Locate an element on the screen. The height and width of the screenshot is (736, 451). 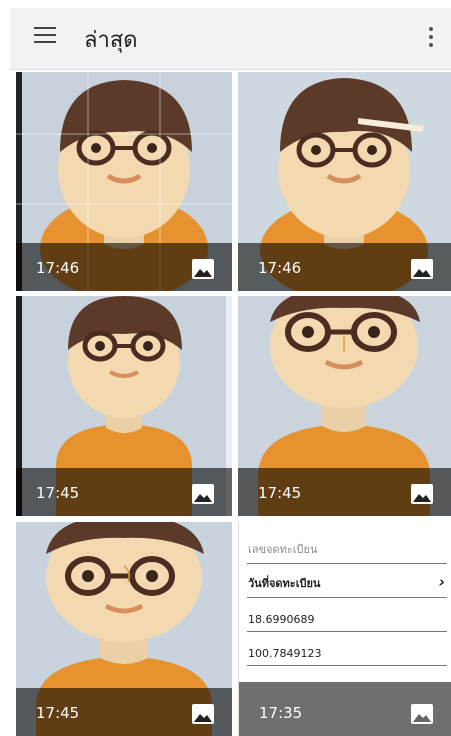
more-vert-icon is located at coordinates (431, 37).